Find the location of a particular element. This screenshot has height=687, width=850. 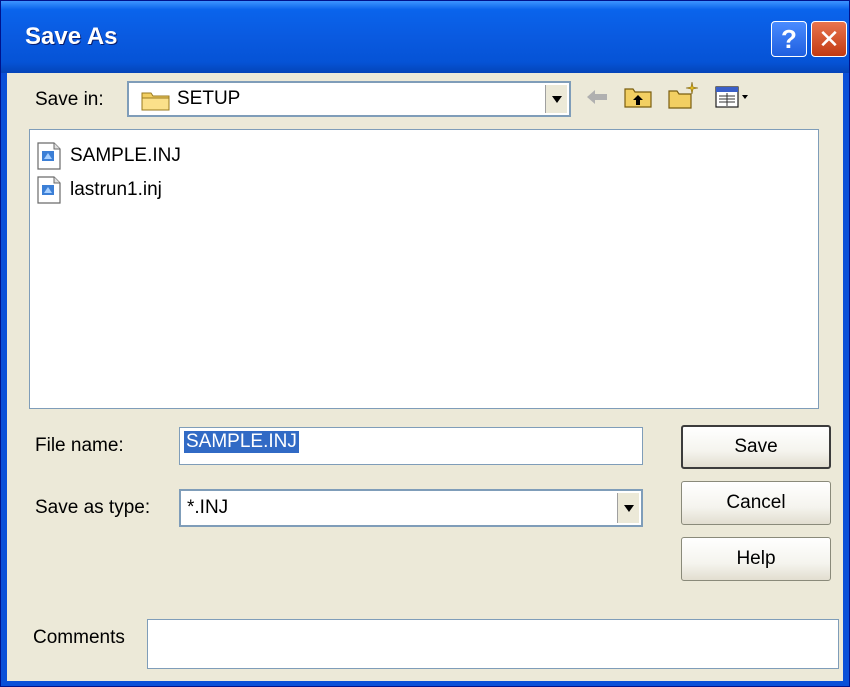

file-name-label: File name: is located at coordinates (79, 445).